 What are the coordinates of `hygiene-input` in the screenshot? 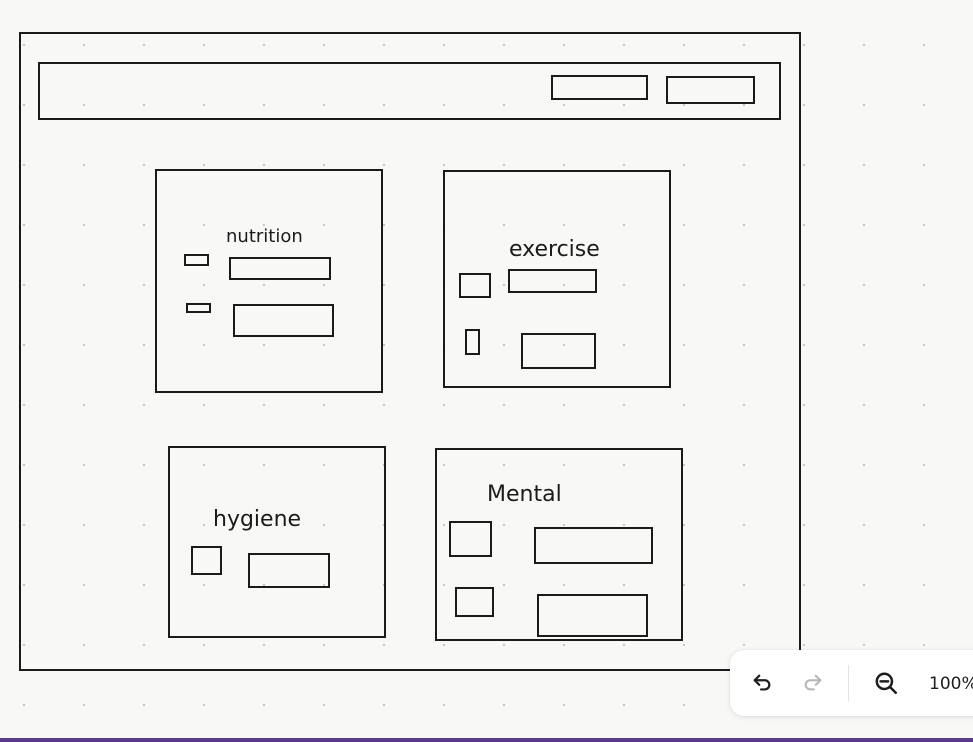 It's located at (289, 570).